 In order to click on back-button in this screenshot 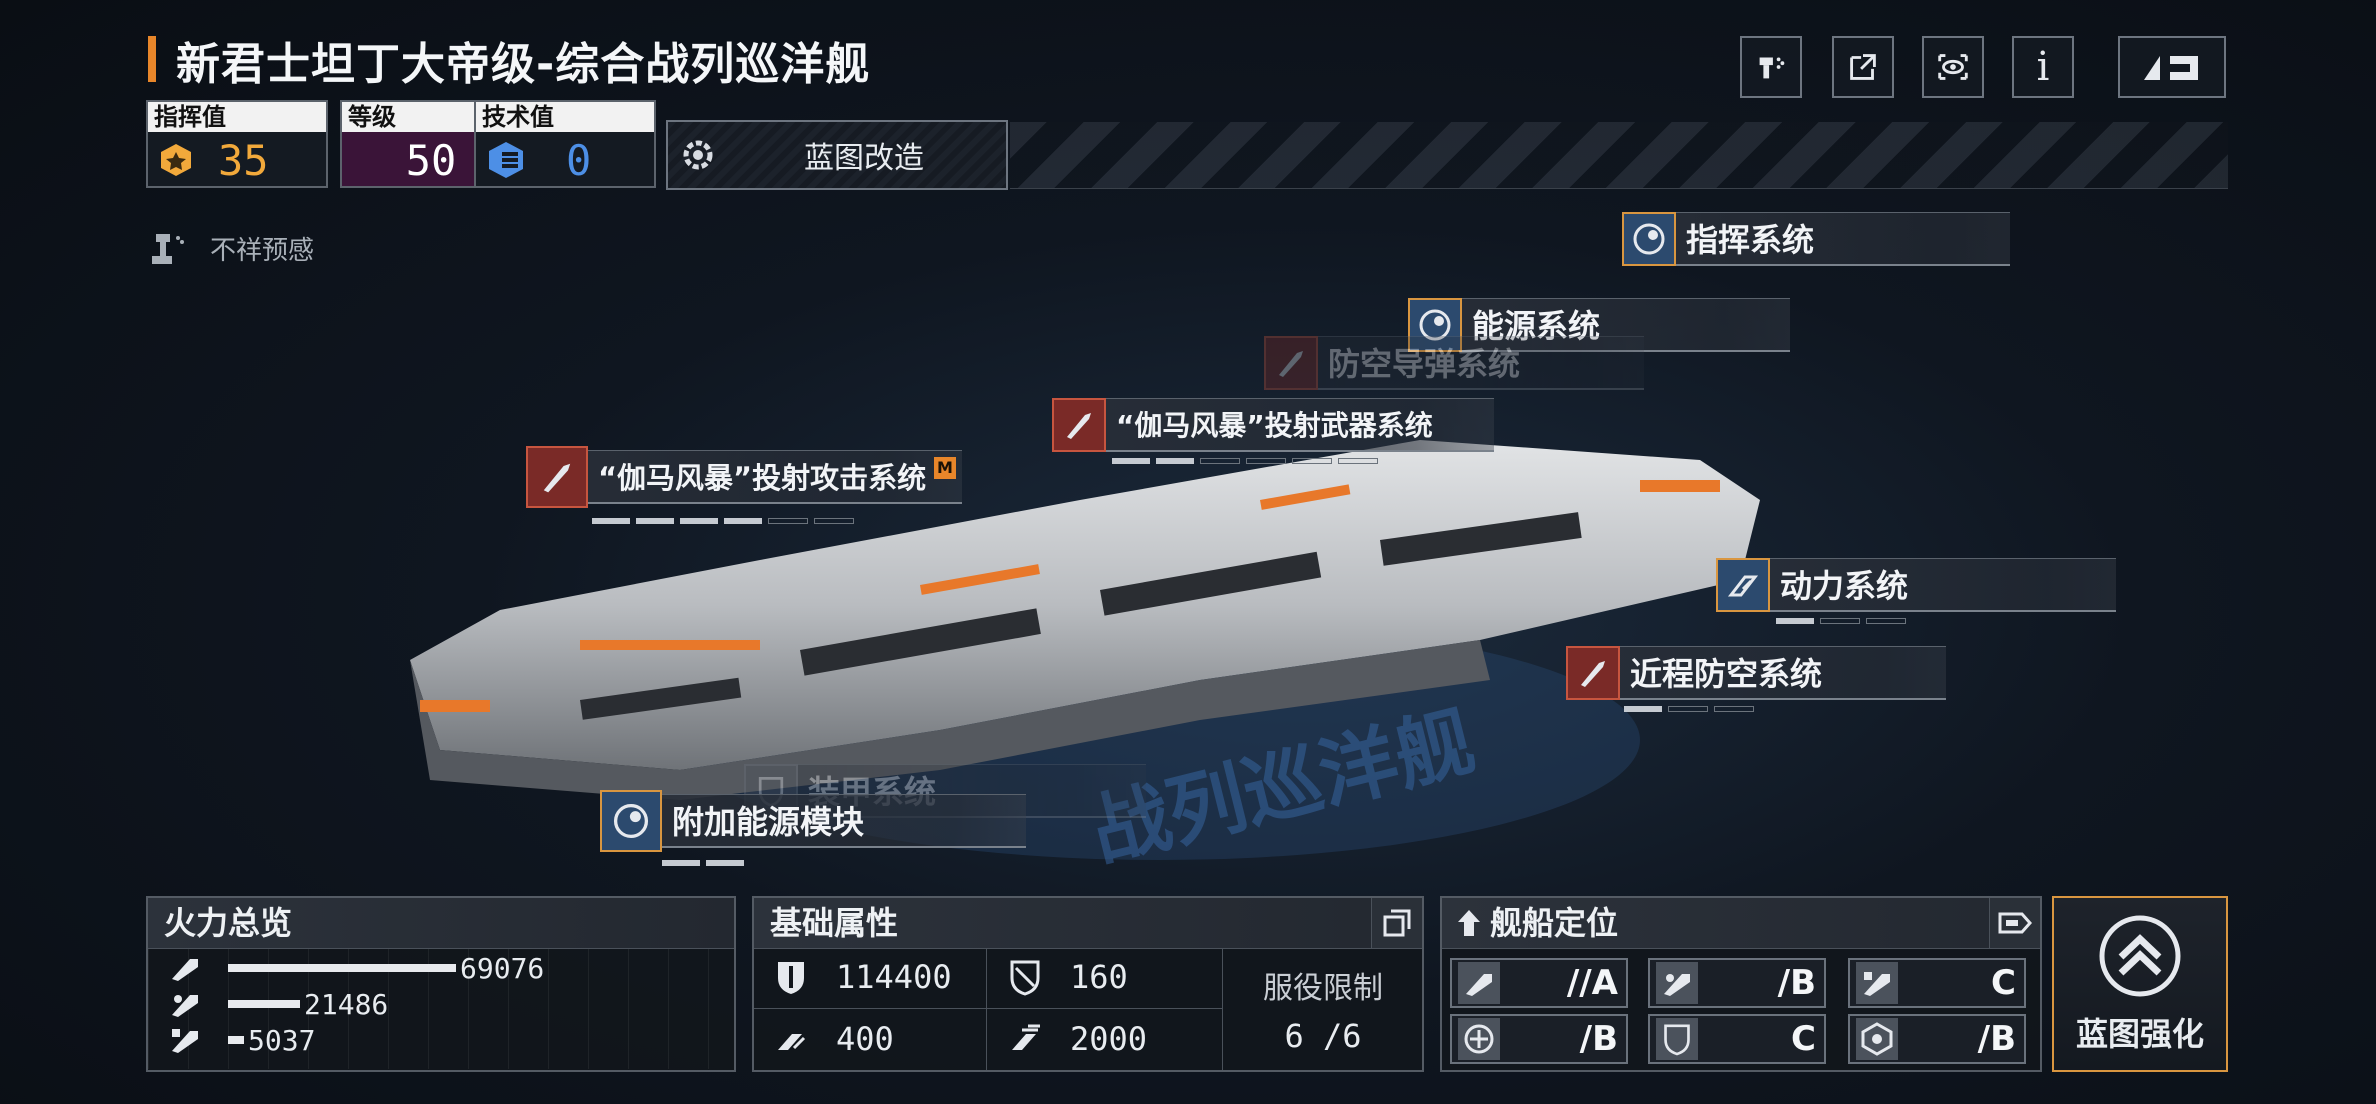, I will do `click(2172, 67)`.